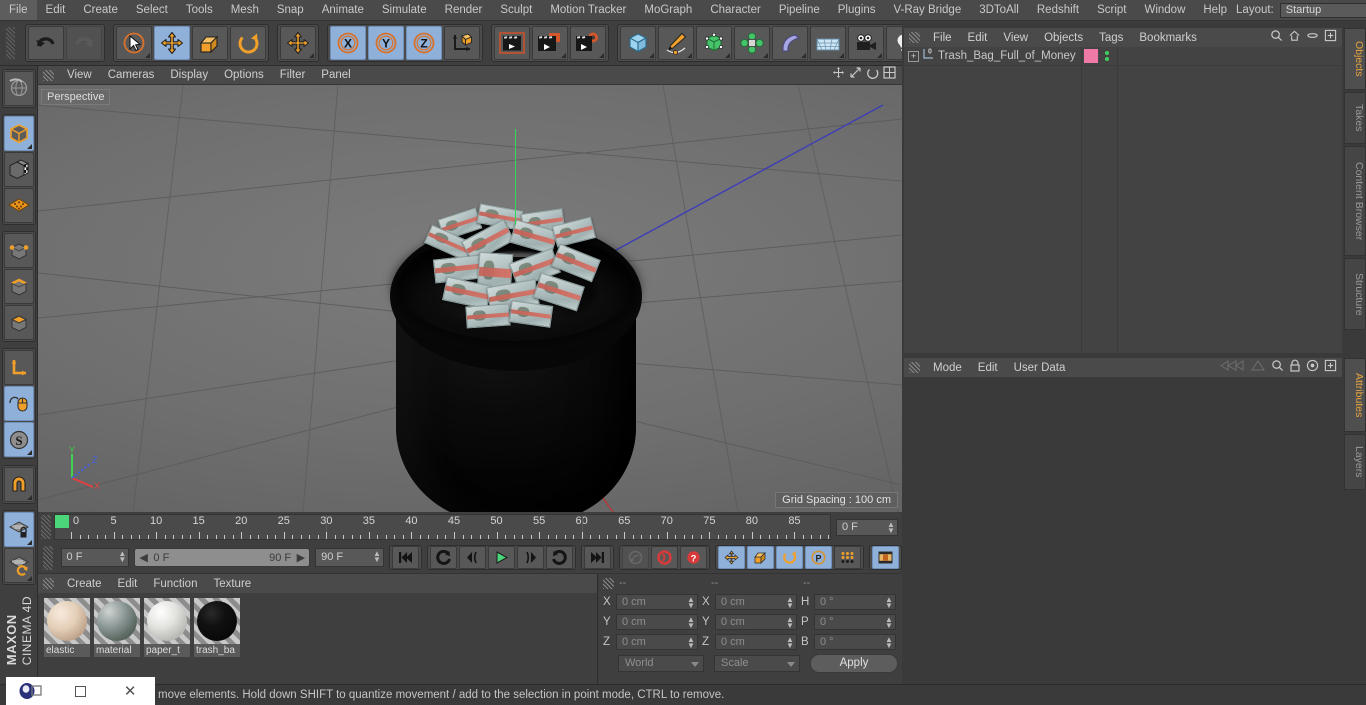 This screenshot has width=1366, height=705. Describe the element at coordinates (530, 557) in the screenshot. I see `step-forward-icon` at that location.